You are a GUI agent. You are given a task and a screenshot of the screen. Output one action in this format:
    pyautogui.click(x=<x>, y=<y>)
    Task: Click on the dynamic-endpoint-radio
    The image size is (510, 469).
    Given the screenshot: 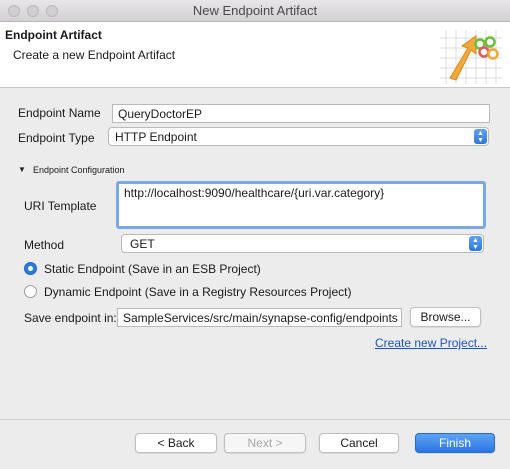 What is the action you would take?
    pyautogui.click(x=30, y=291)
    